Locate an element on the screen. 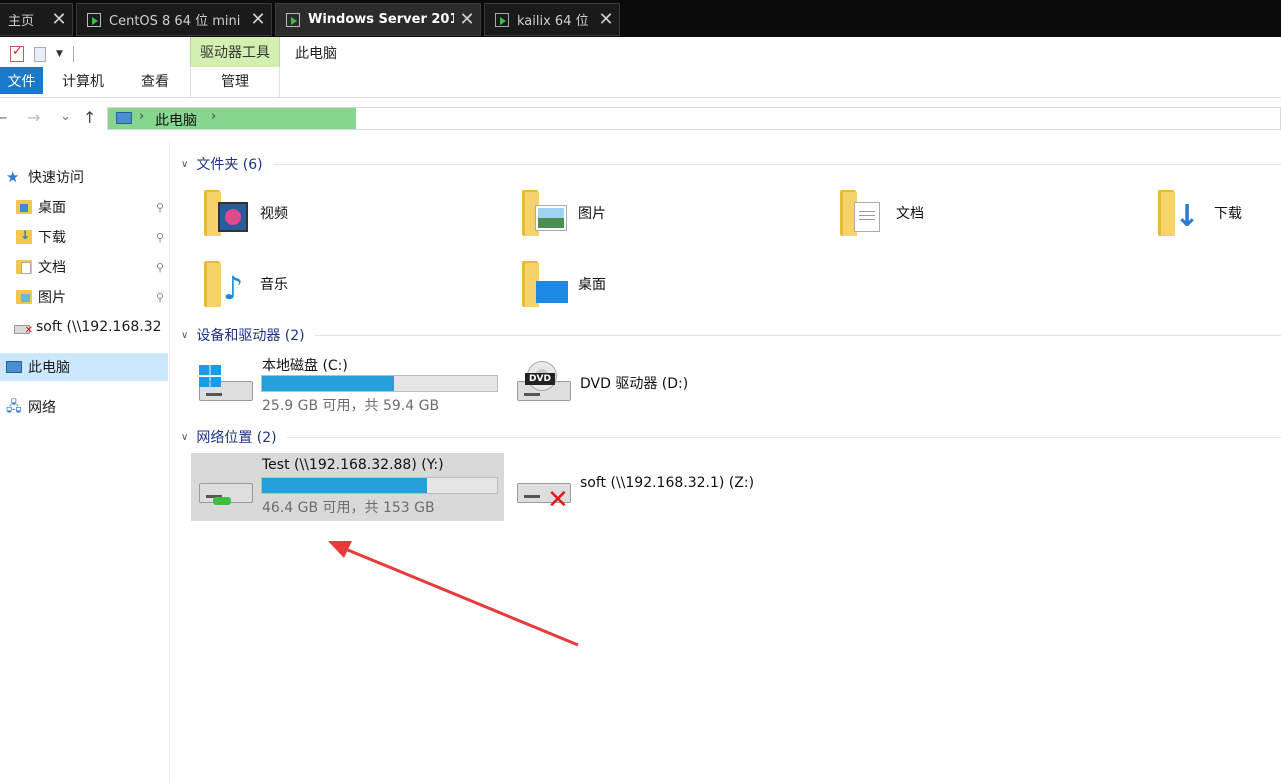  chevron-down-icon: ▼ is located at coordinates (59, 54).